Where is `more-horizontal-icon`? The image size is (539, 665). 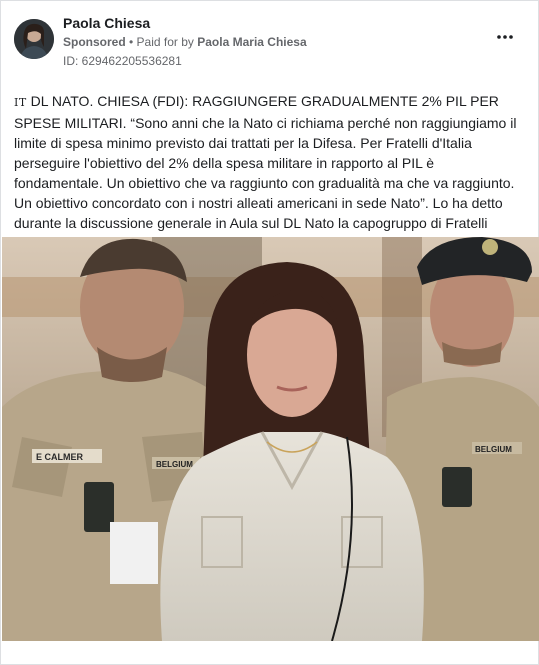
more-horizontal-icon is located at coordinates (505, 37).